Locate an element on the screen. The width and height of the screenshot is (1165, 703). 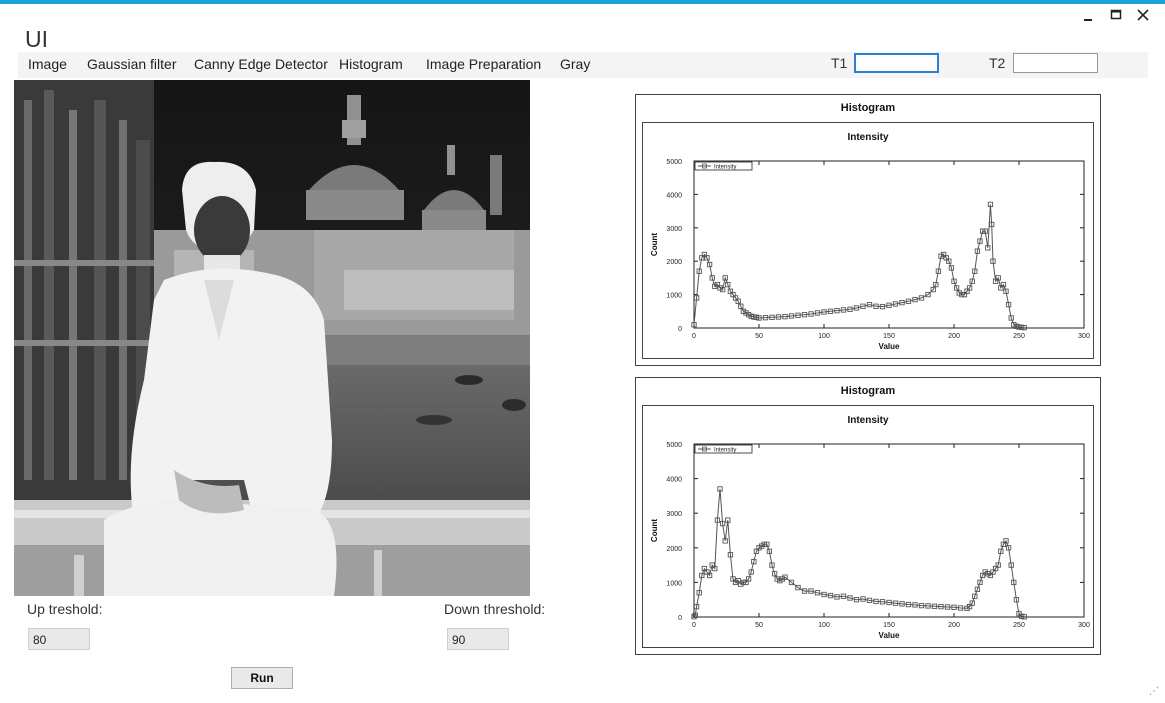
run-button: Run is located at coordinates (262, 678).